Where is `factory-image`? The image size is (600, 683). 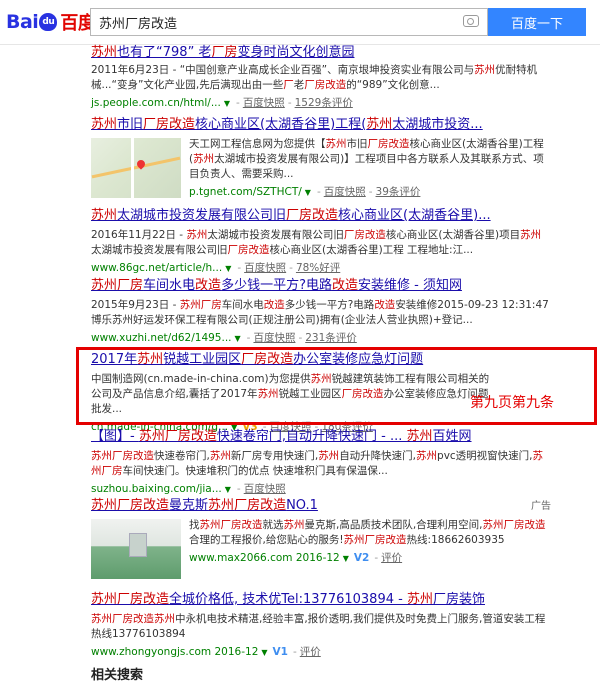
factory-image is located at coordinates (136, 549).